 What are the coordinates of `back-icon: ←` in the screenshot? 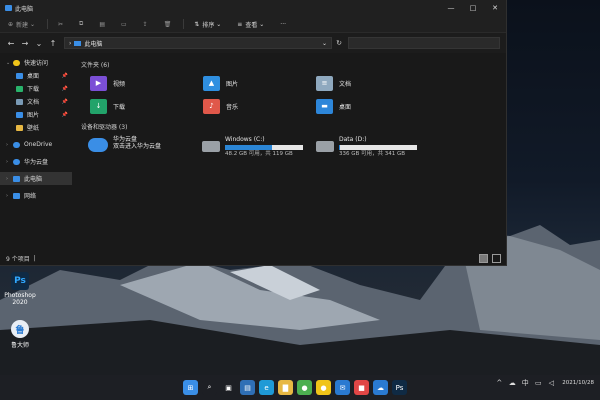 It's located at (11, 43).